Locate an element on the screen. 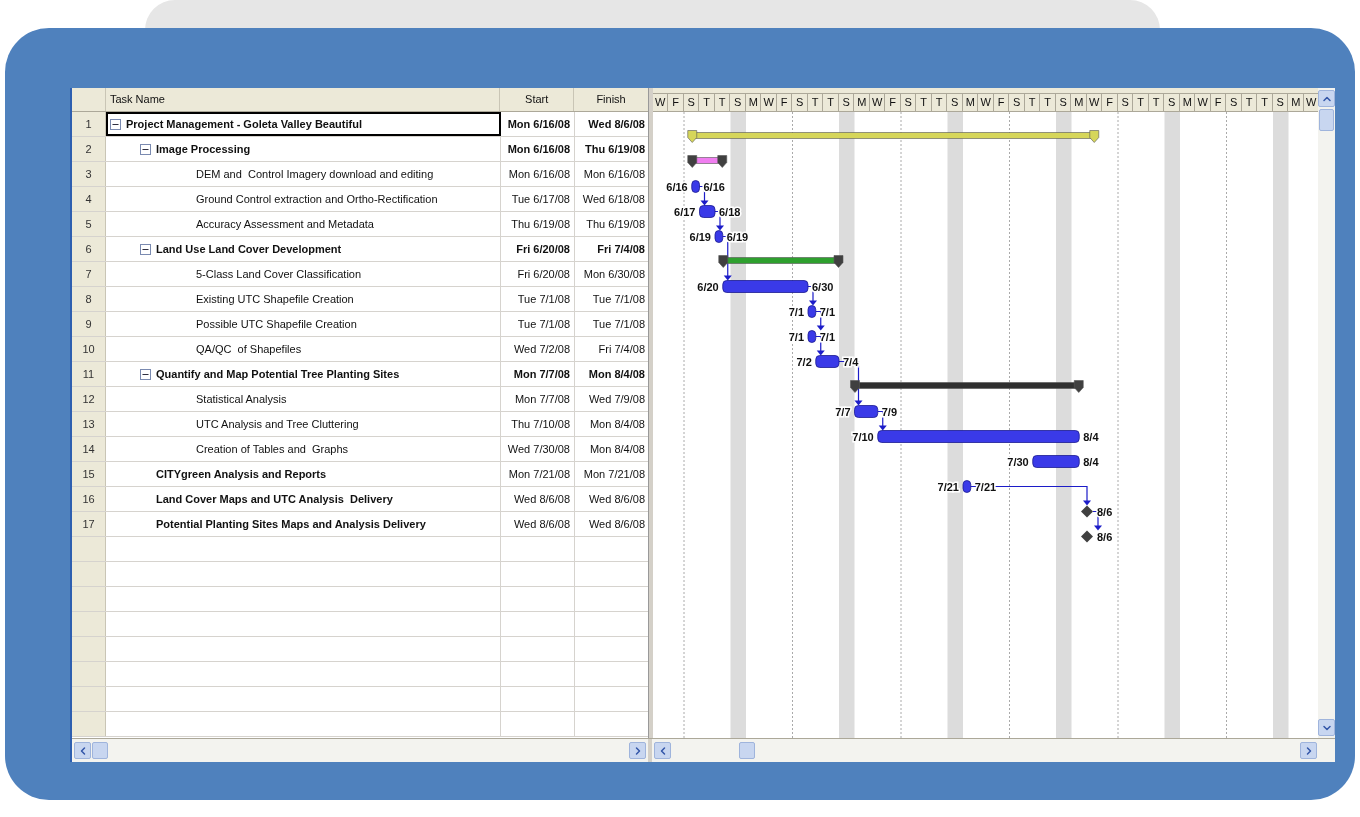 The image size is (1360, 817). table-cell: Fri 6/20/08 is located at coordinates (538, 249).